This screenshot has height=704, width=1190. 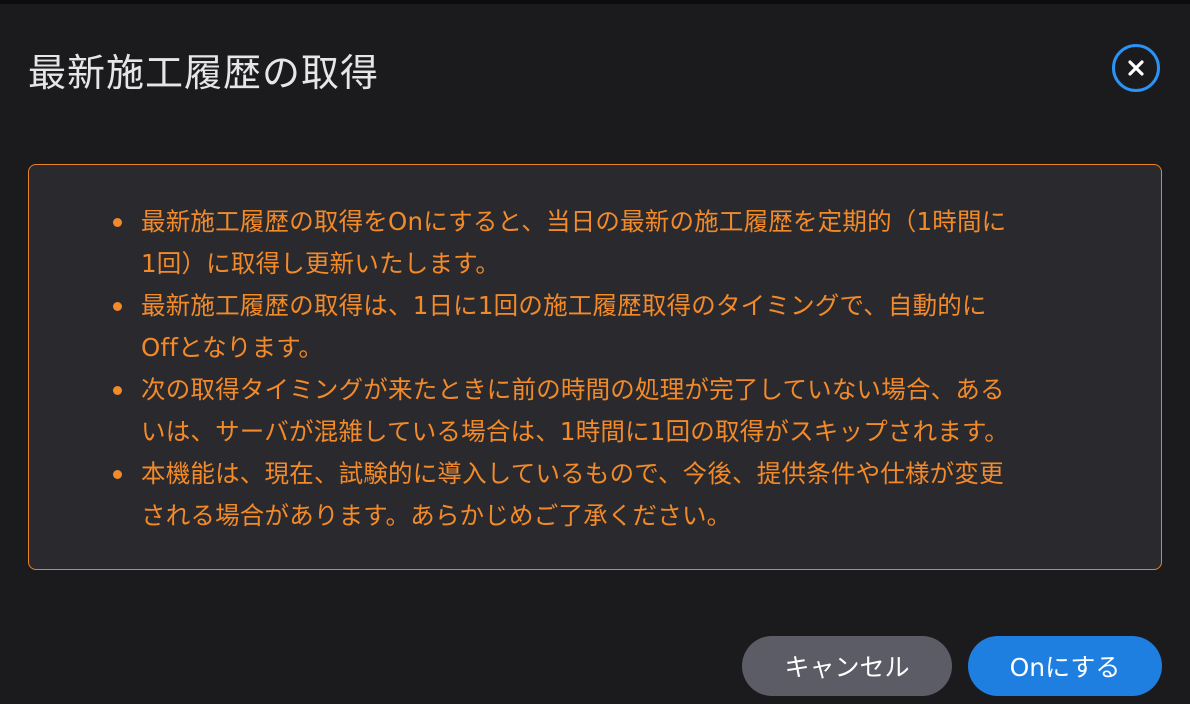 What do you see at coordinates (575, 431) in the screenshot?
I see `notice-item-line: いは、サーバが混雑している場合は、1時間に1回の取得がスキップされます。` at bounding box center [575, 431].